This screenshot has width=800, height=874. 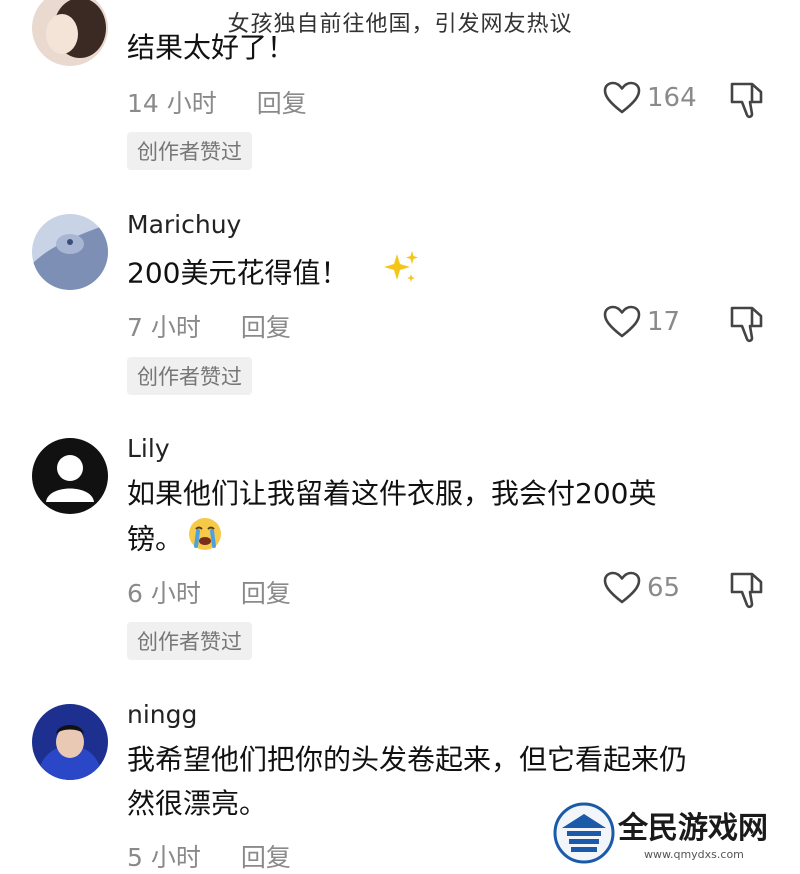 I want to click on comment-username: Lily, so click(x=148, y=448).